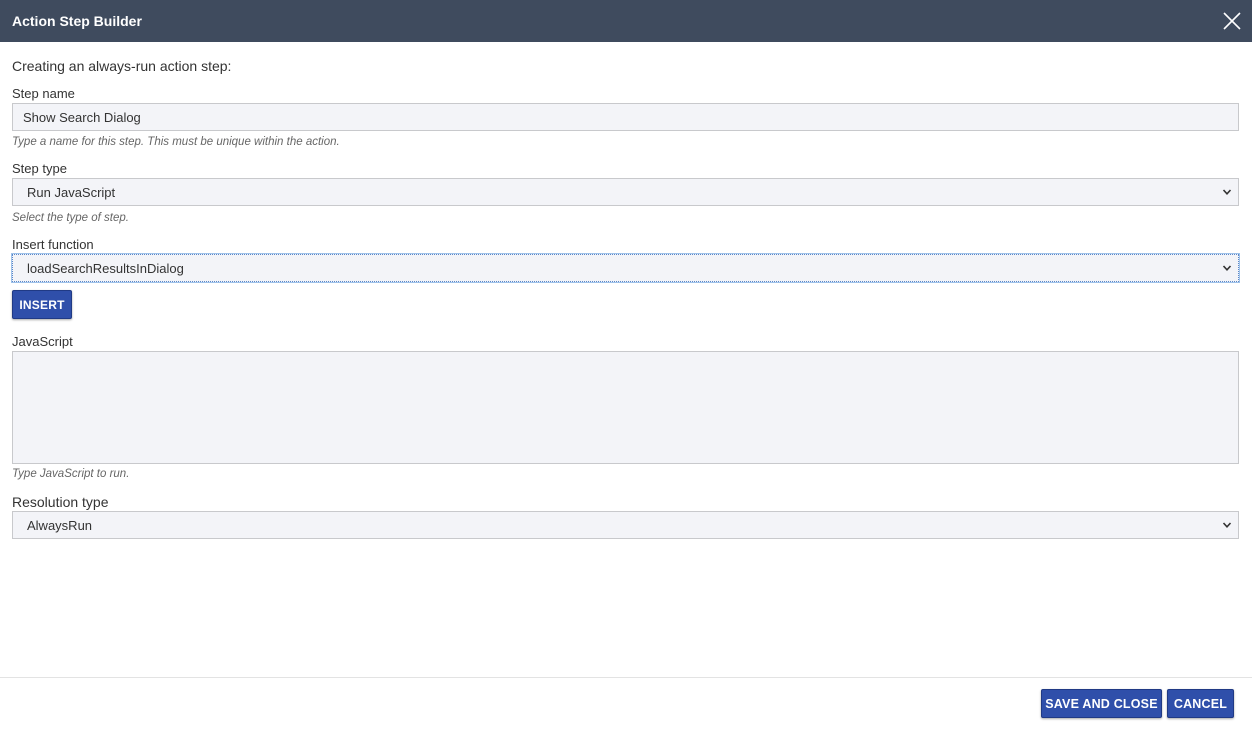 The height and width of the screenshot is (729, 1252). I want to click on insert-function-value: loadSearchResultsInDialog, so click(105, 268).